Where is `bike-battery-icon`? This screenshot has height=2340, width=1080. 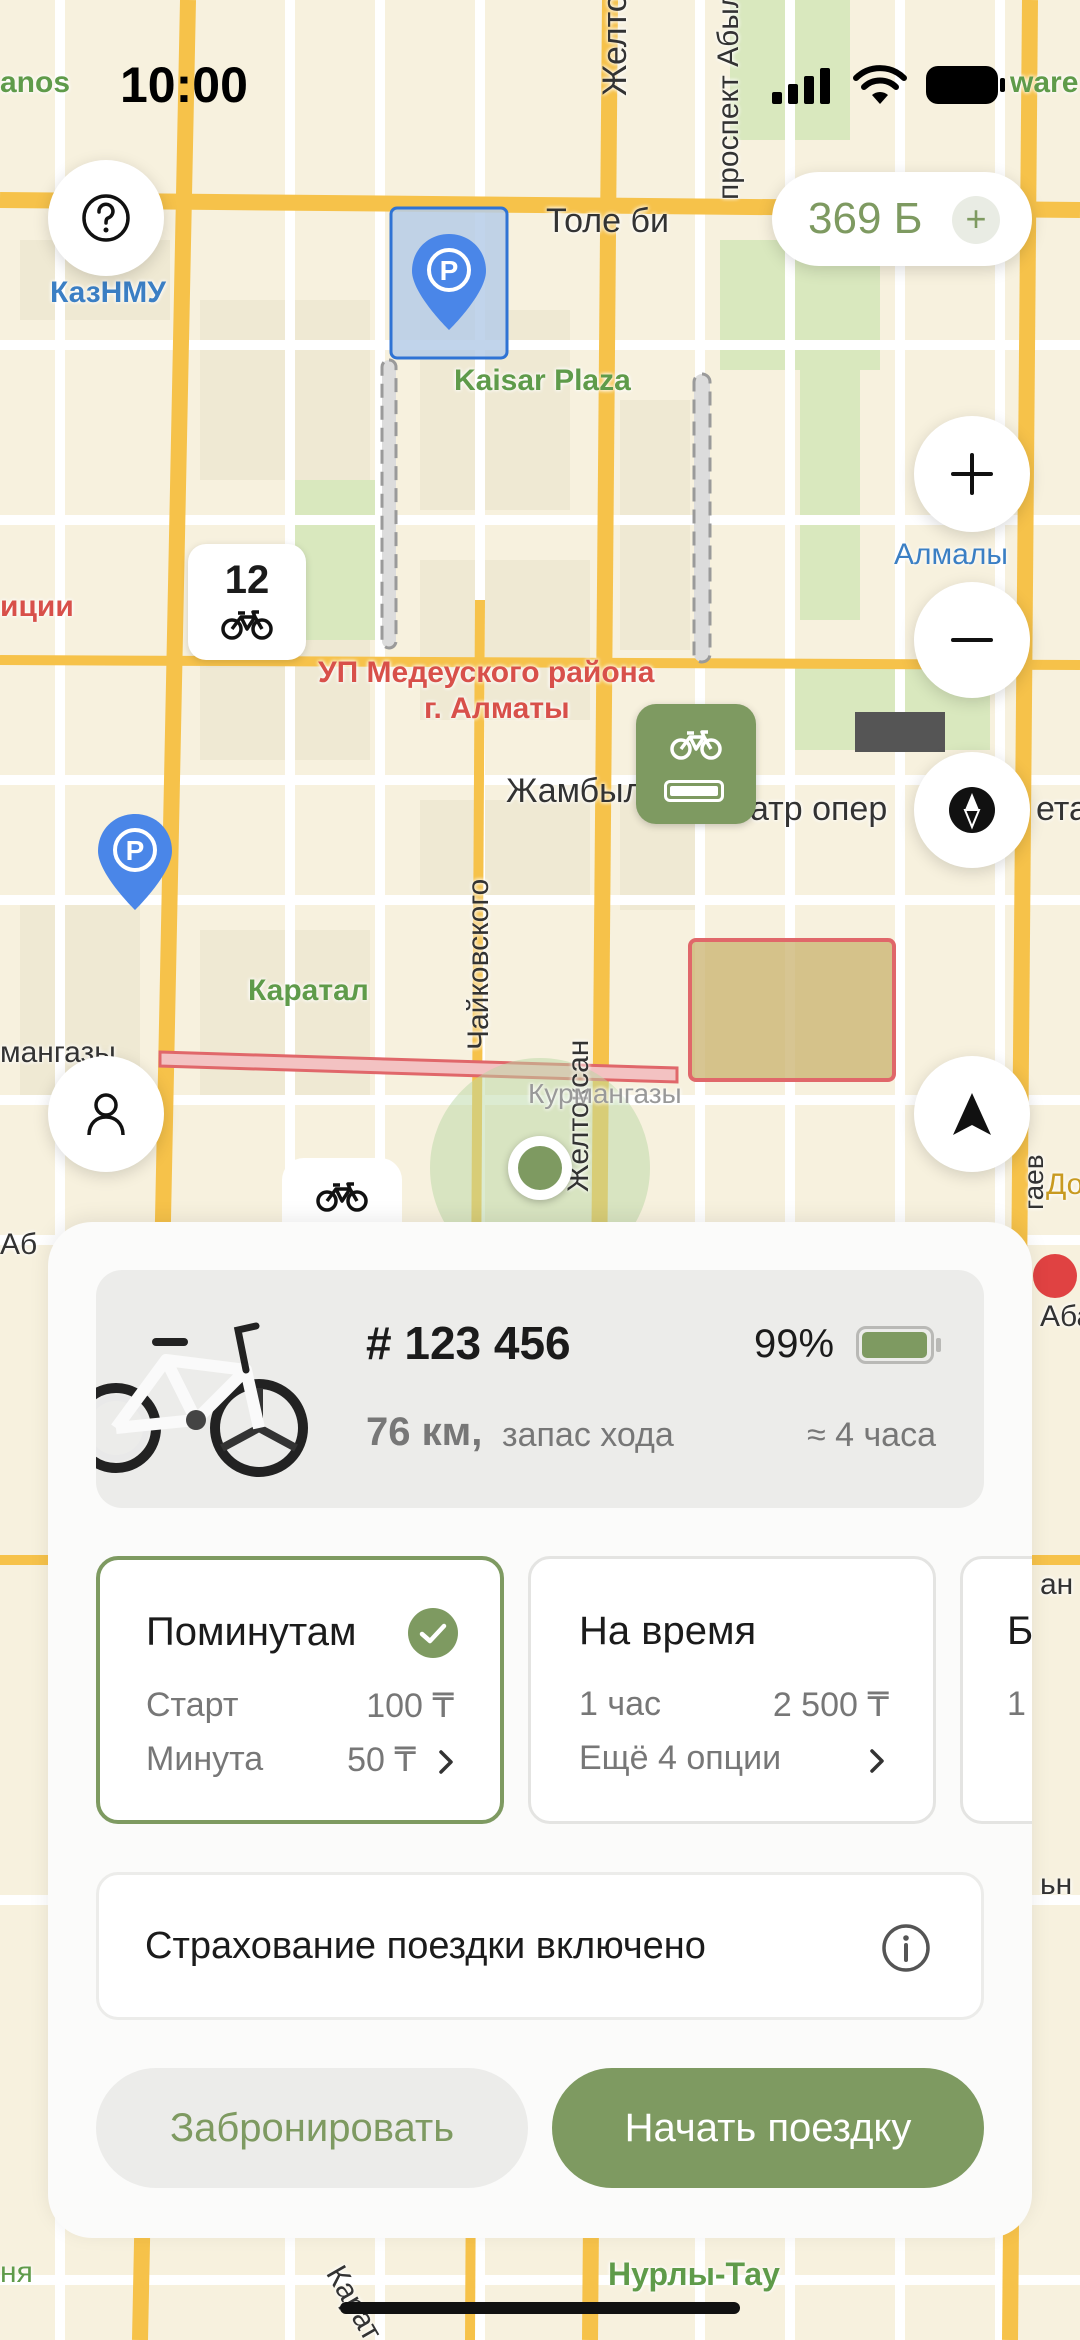
bike-battery-icon is located at coordinates (895, 1345).